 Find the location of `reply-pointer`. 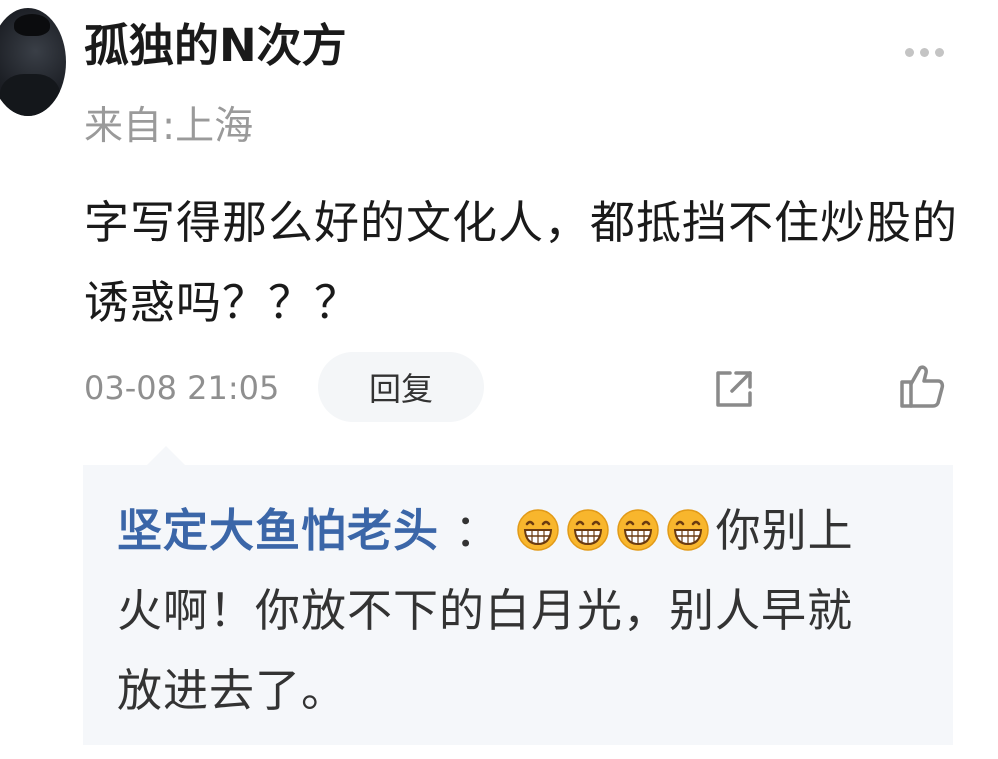

reply-pointer is located at coordinates (166, 456).